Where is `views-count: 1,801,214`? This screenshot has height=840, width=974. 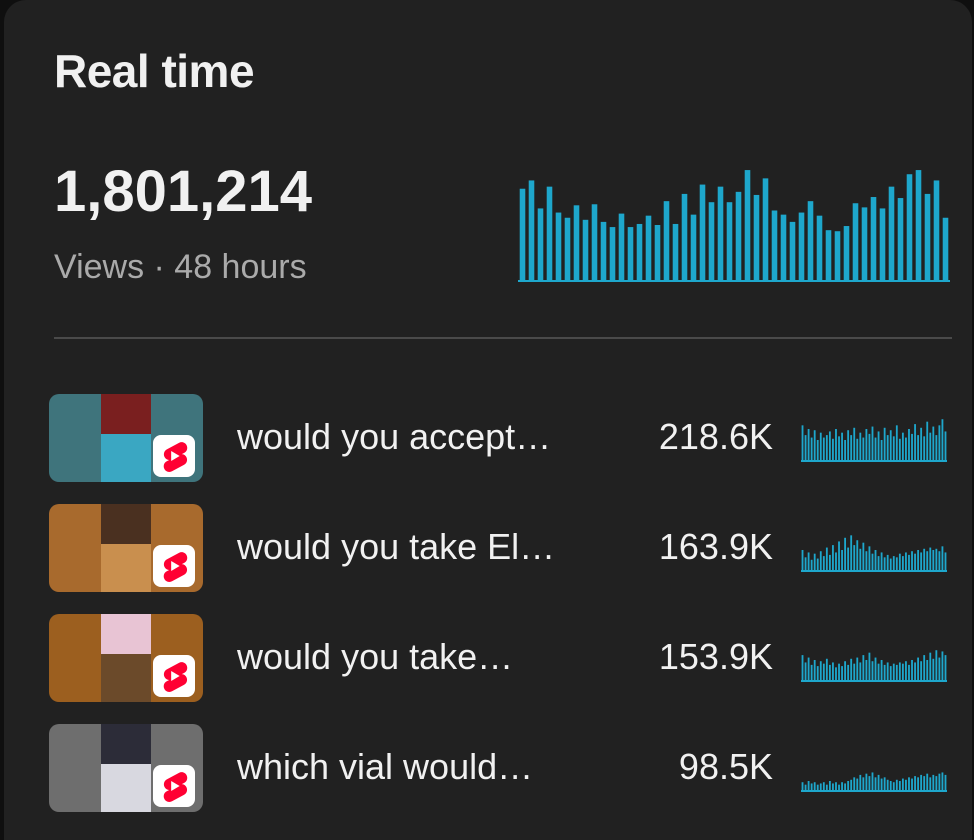 views-count: 1,801,214 is located at coordinates (183, 191).